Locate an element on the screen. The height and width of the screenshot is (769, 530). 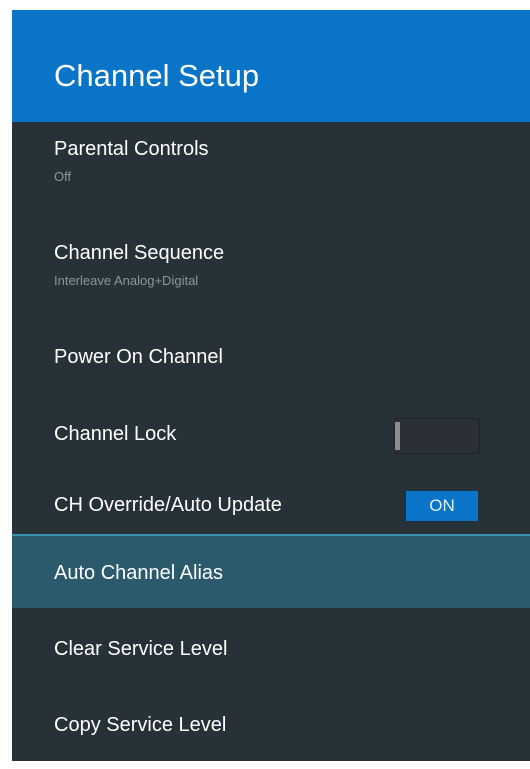
menu-item-label: Clear Service Level is located at coordinates (141, 649).